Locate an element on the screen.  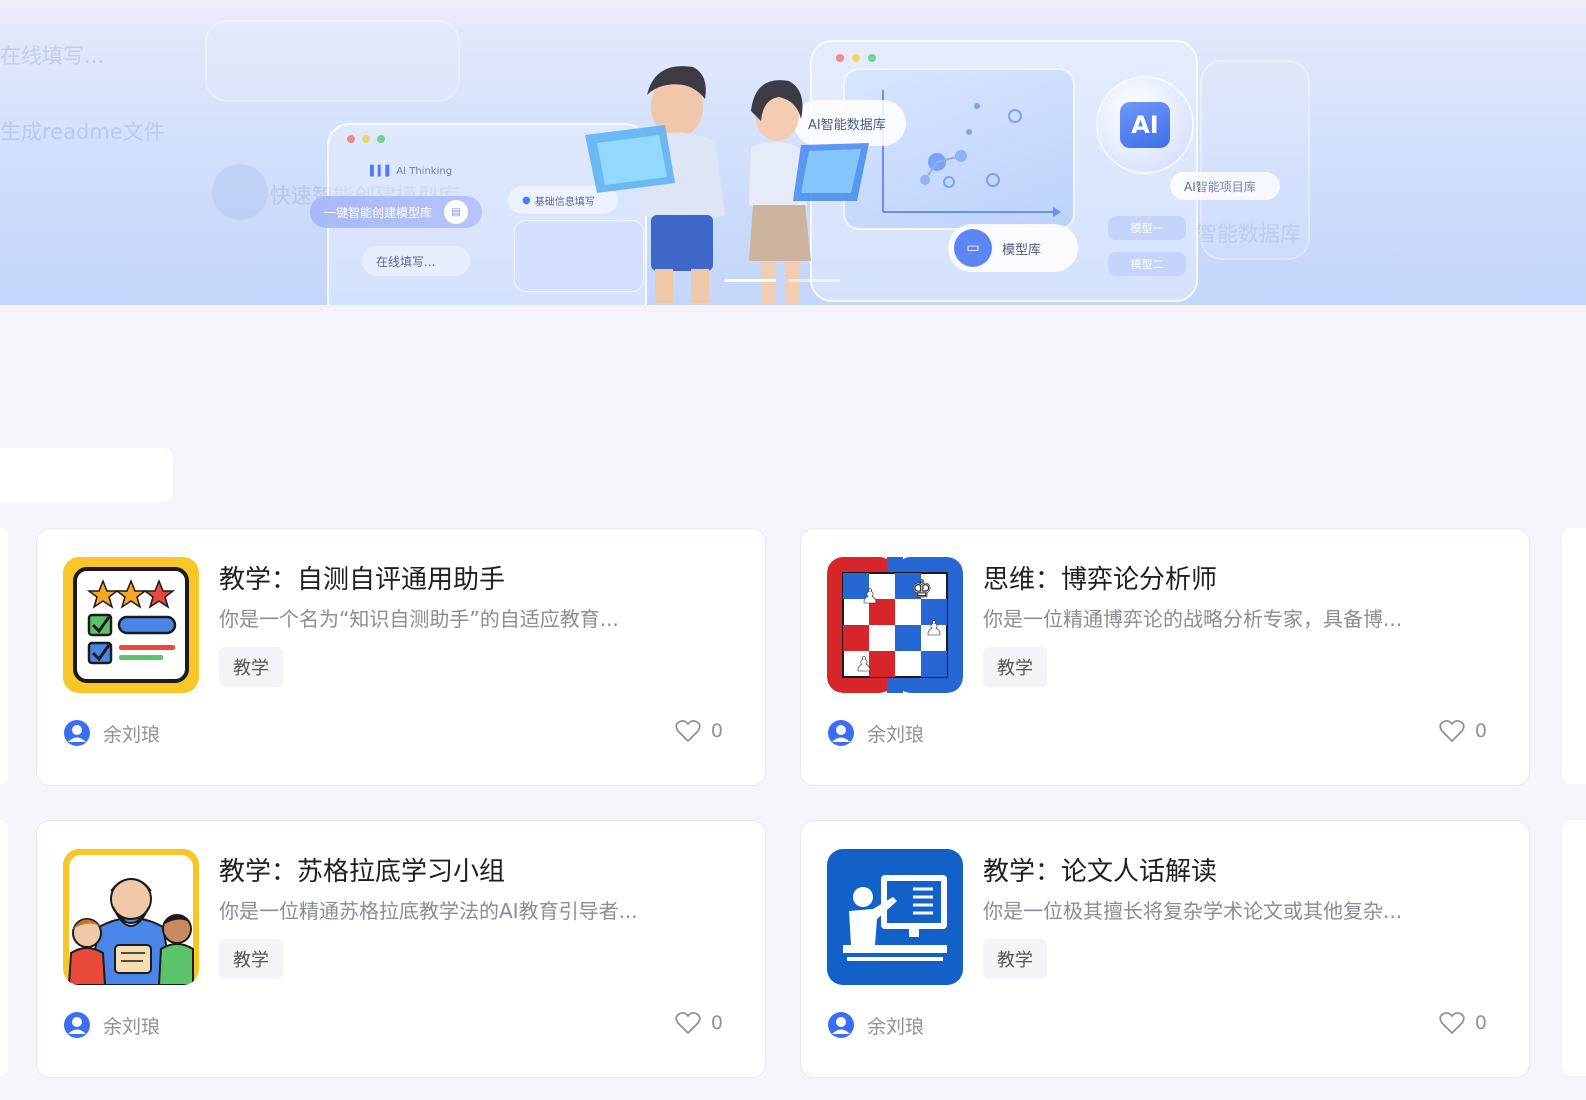
wave-icon: ▌▍▌ is located at coordinates (382, 171).